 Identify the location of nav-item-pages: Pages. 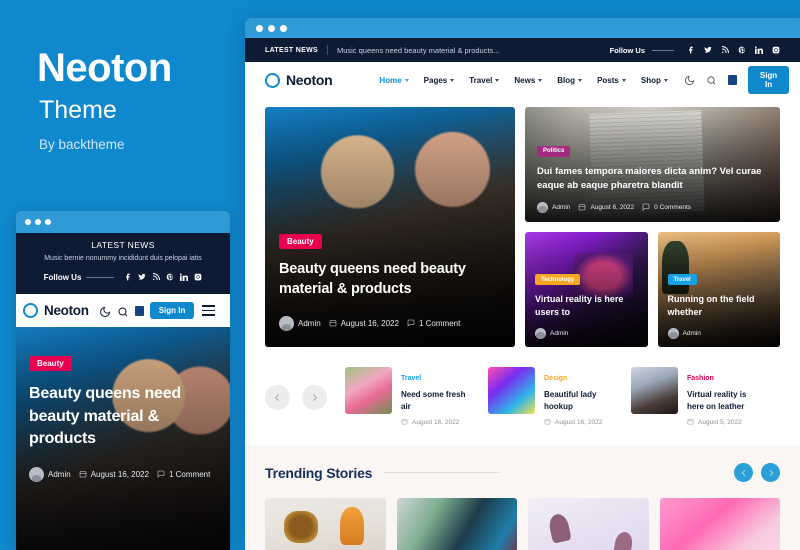
(439, 80).